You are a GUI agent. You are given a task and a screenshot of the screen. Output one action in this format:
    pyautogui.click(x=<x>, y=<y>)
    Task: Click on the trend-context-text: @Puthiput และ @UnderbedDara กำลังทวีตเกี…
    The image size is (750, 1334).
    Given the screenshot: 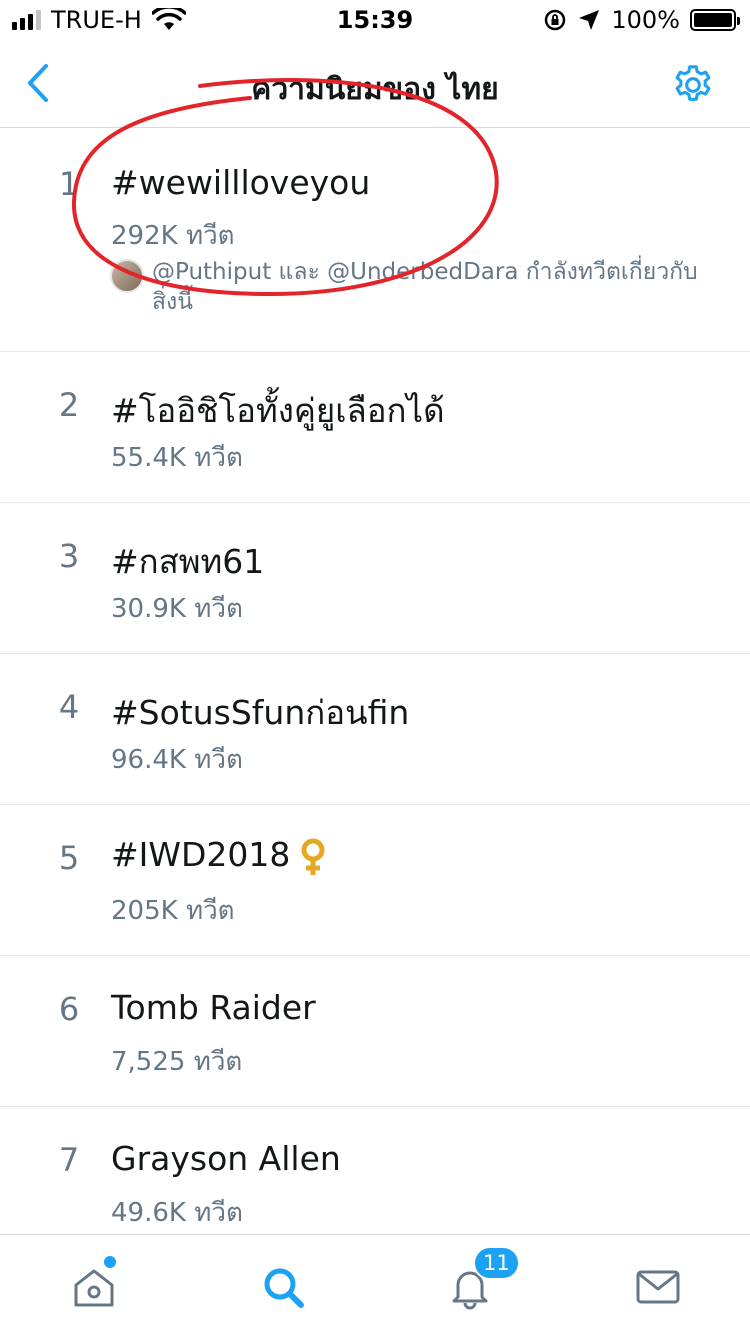 What is the action you would take?
    pyautogui.click(x=425, y=287)
    